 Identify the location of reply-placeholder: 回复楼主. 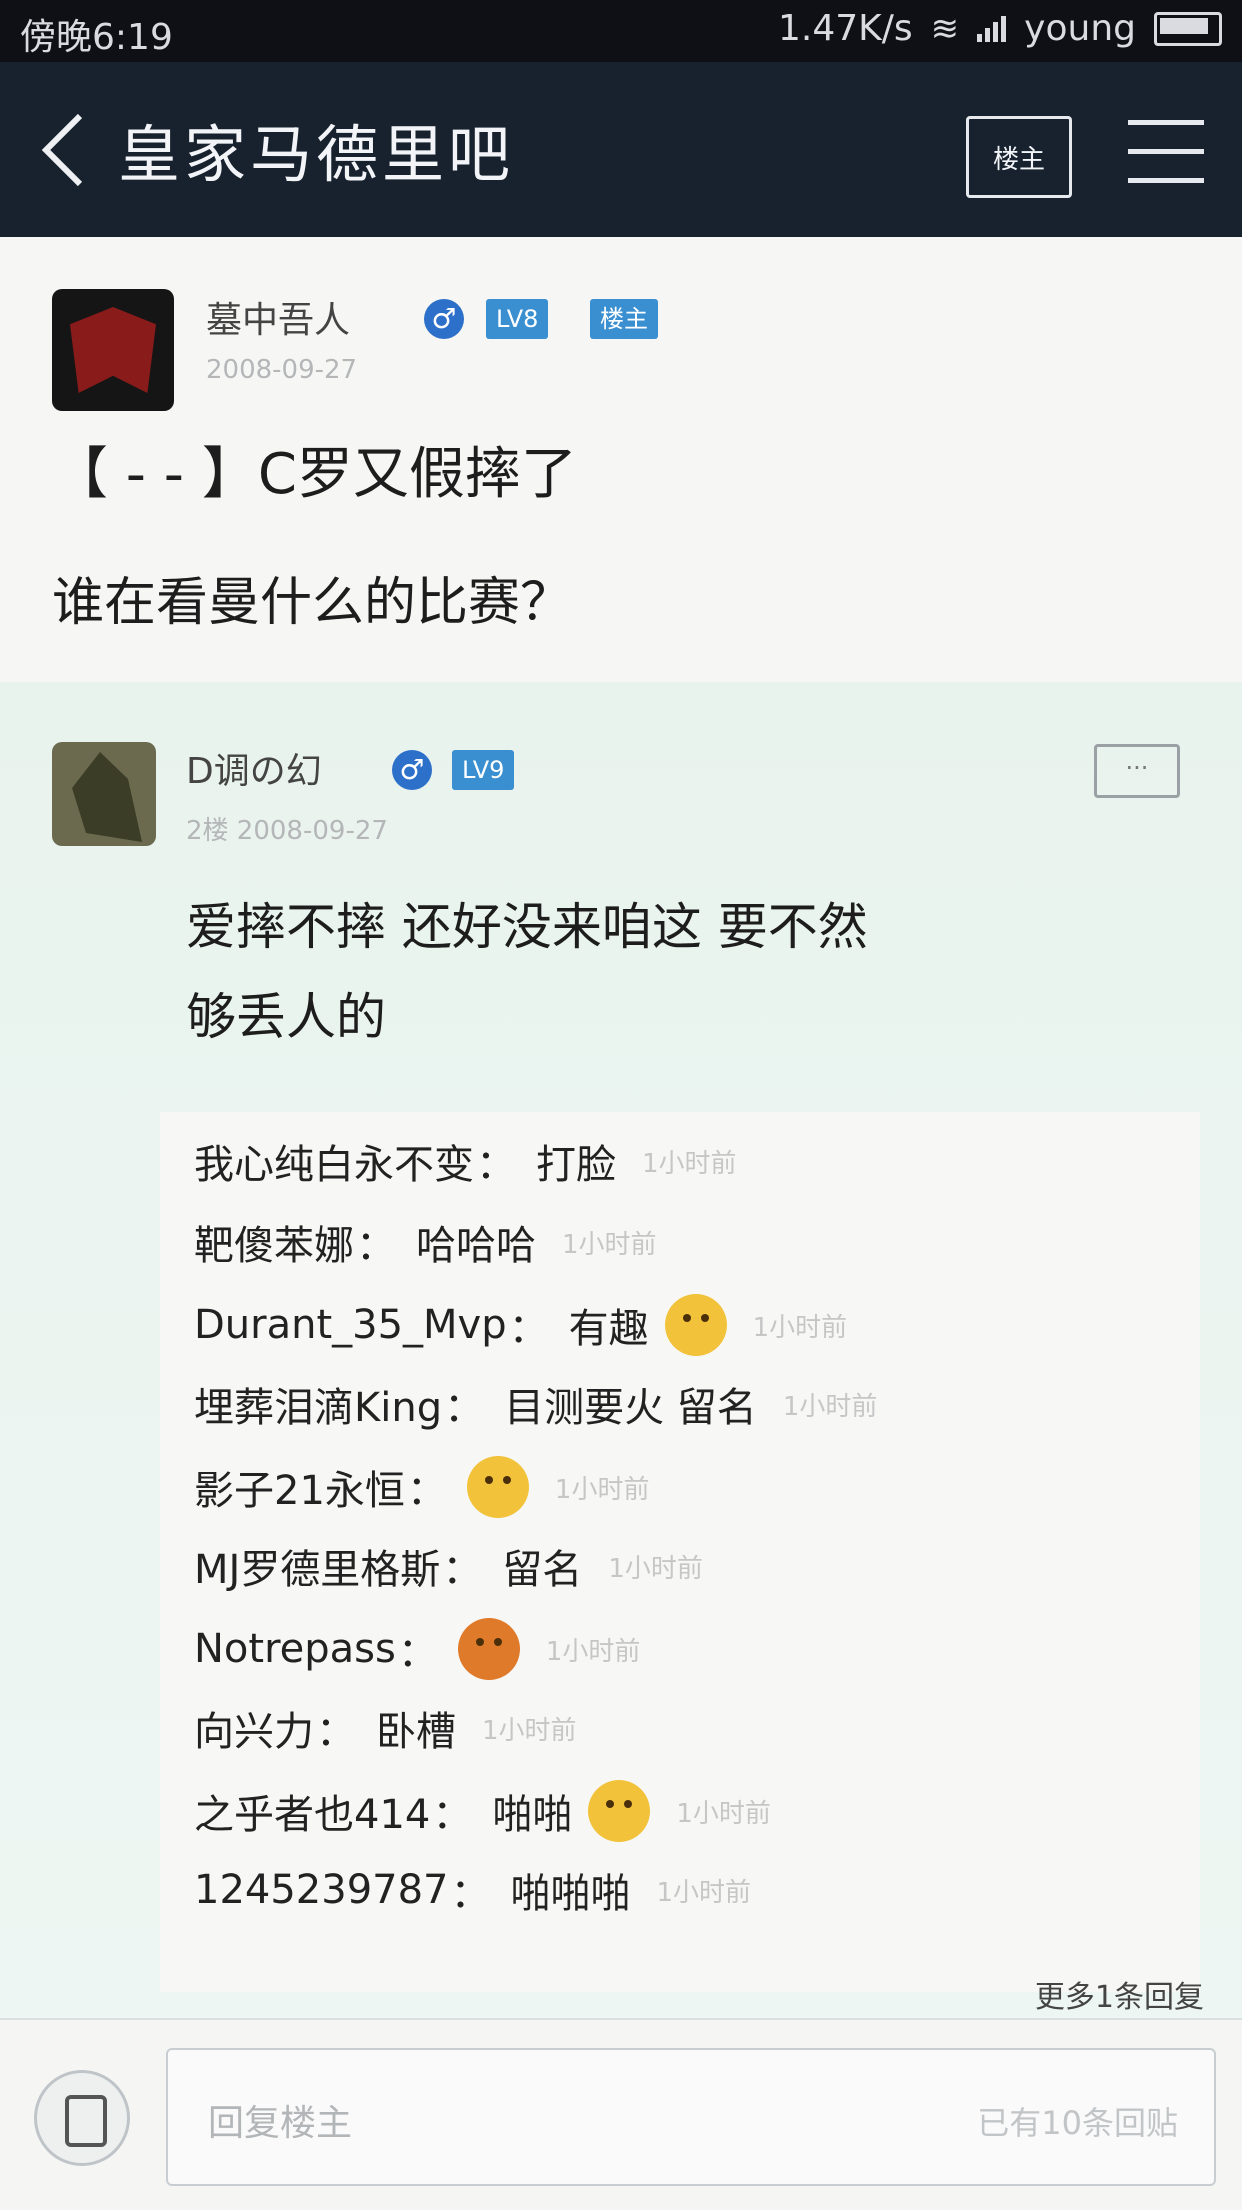
(280, 2123).